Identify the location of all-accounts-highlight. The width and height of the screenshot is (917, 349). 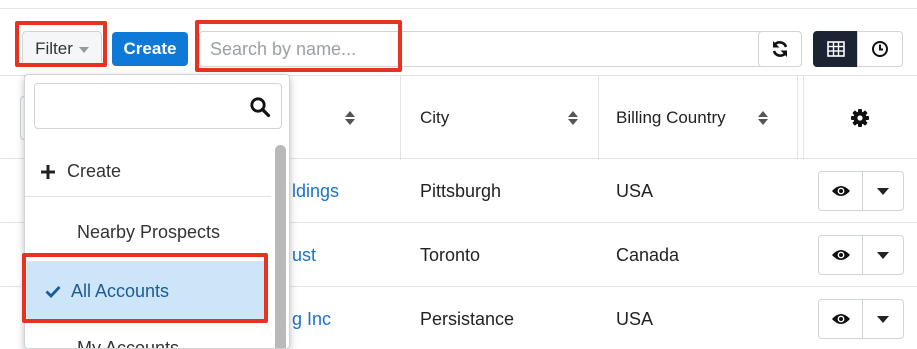
(145, 288).